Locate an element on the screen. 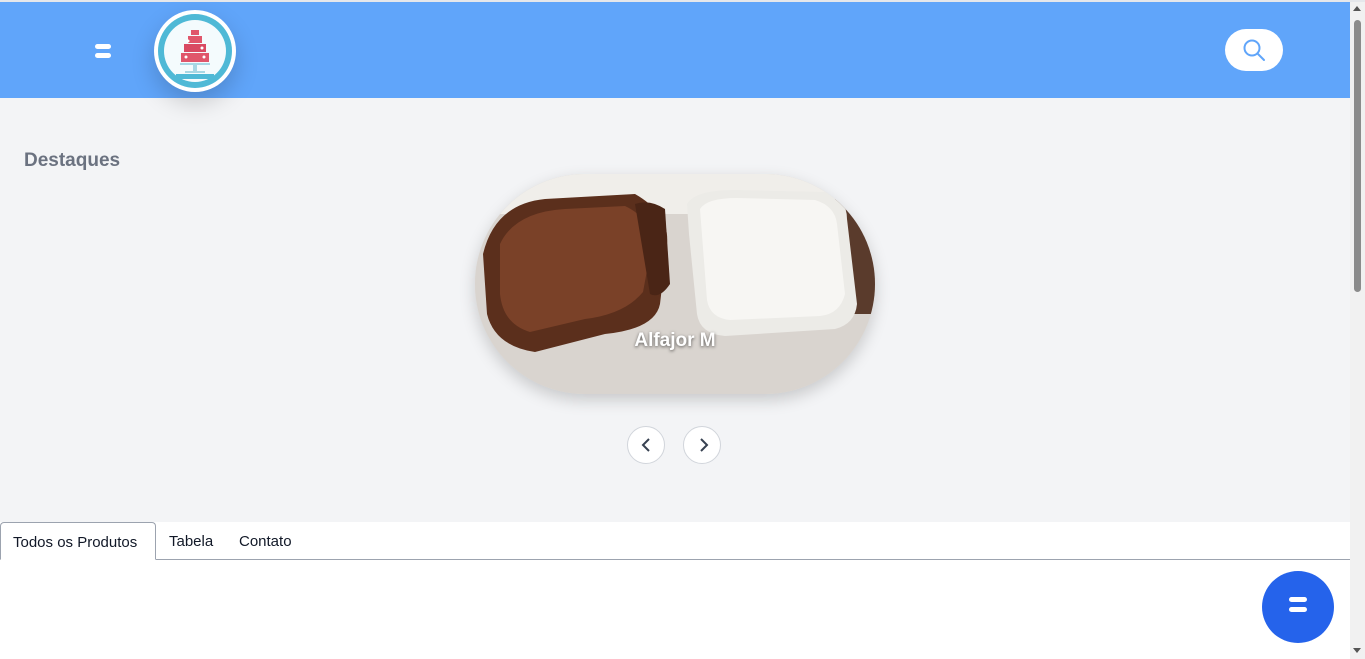 The height and width of the screenshot is (659, 1365). tab-contato: Contato is located at coordinates (265, 541).